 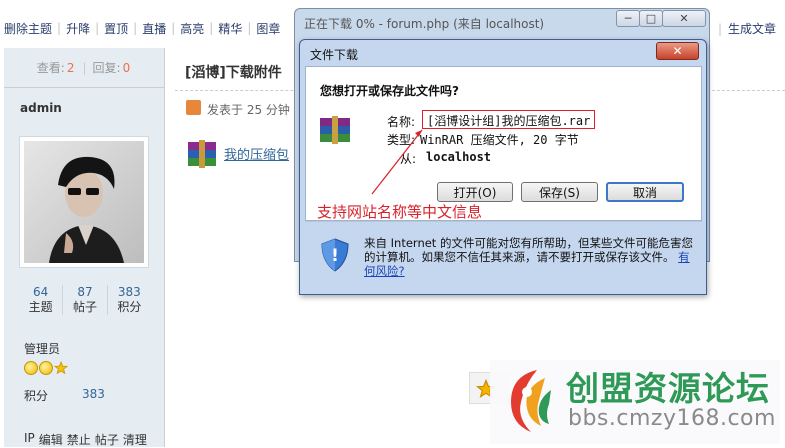 What do you see at coordinates (193, 107) in the screenshot?
I see `user-online-icon` at bounding box center [193, 107].